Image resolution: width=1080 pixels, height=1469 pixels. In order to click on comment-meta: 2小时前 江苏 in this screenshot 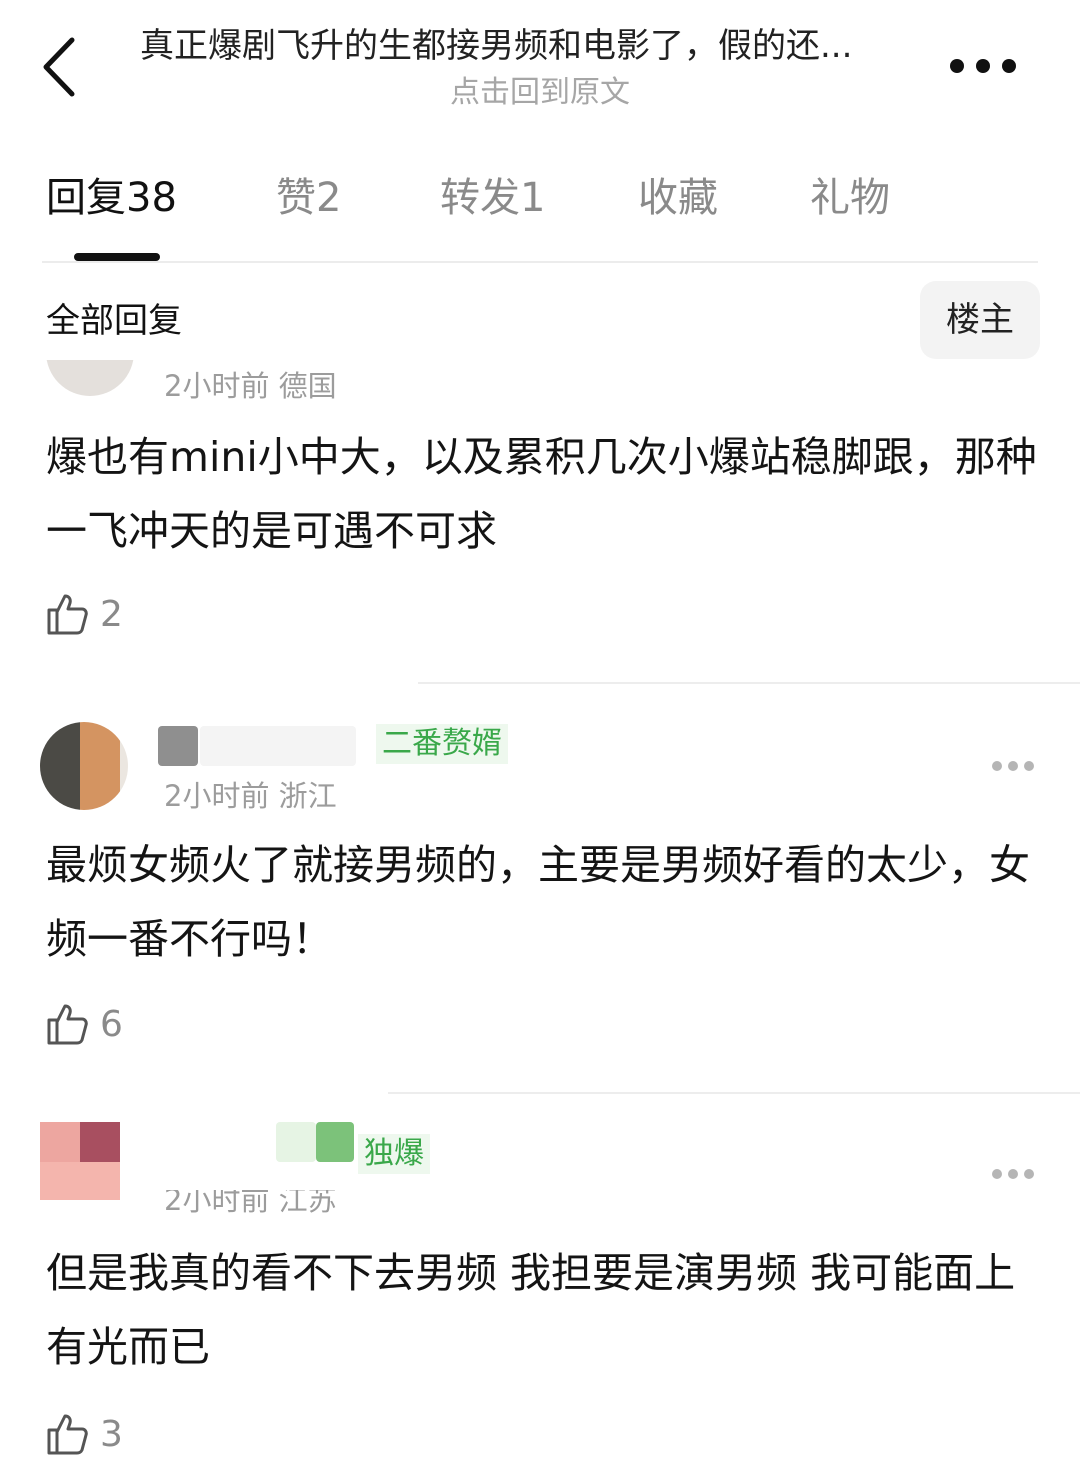, I will do `click(250, 1203)`.